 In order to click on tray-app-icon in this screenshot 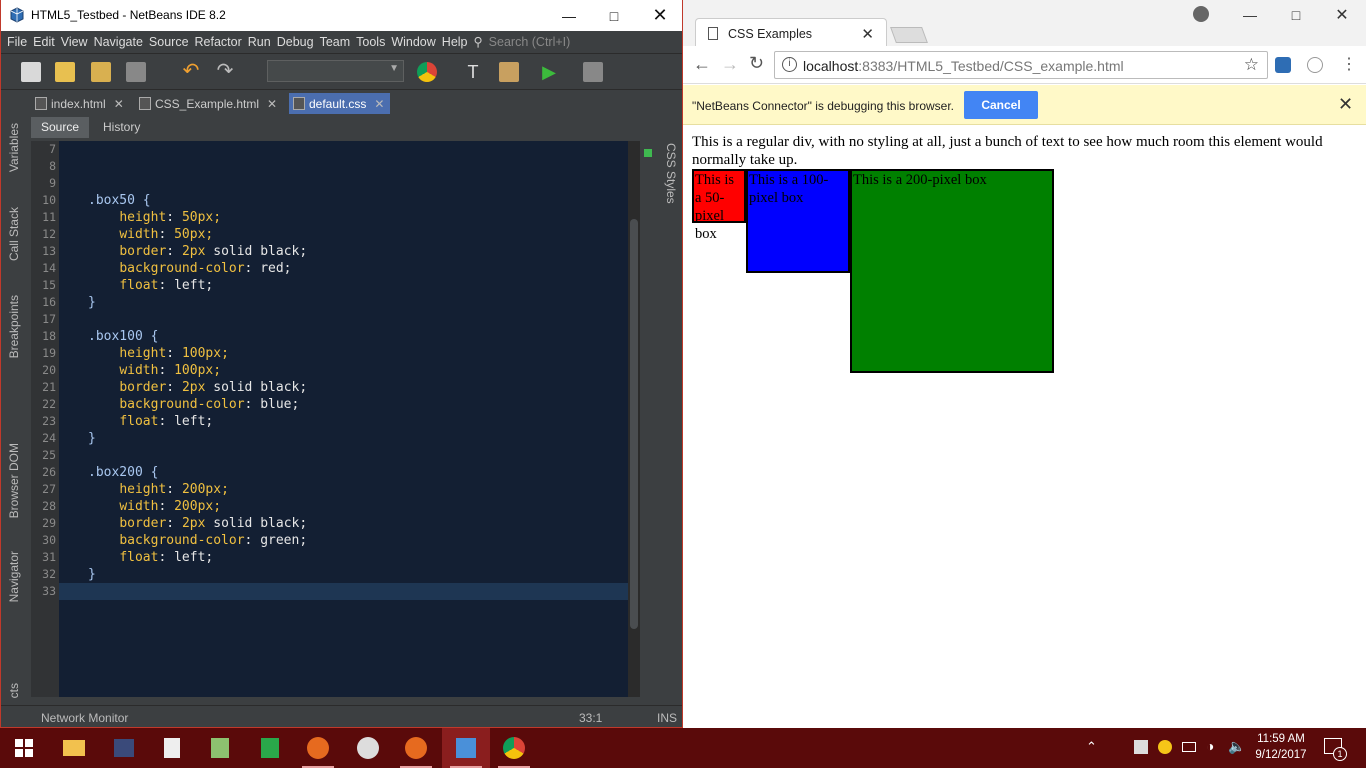, I will do `click(1141, 747)`.